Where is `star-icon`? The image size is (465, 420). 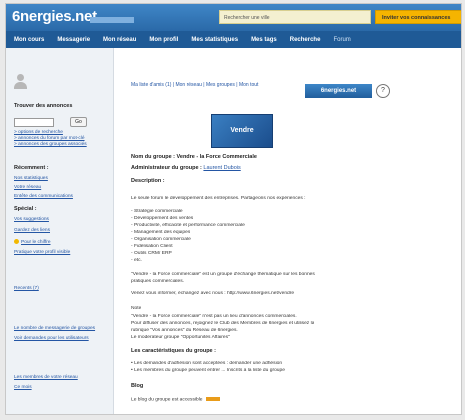 star-icon is located at coordinates (16, 241).